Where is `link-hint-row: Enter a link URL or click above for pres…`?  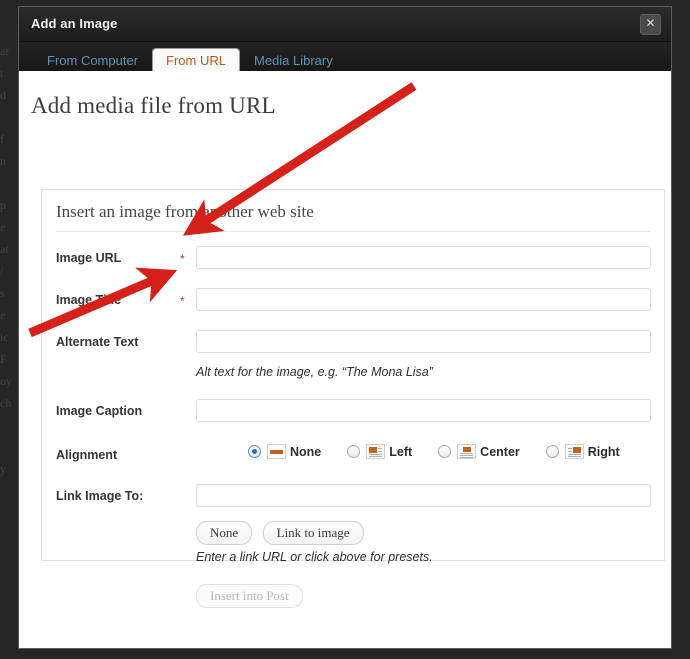 link-hint-row: Enter a link URL or click above for pres… is located at coordinates (353, 560).